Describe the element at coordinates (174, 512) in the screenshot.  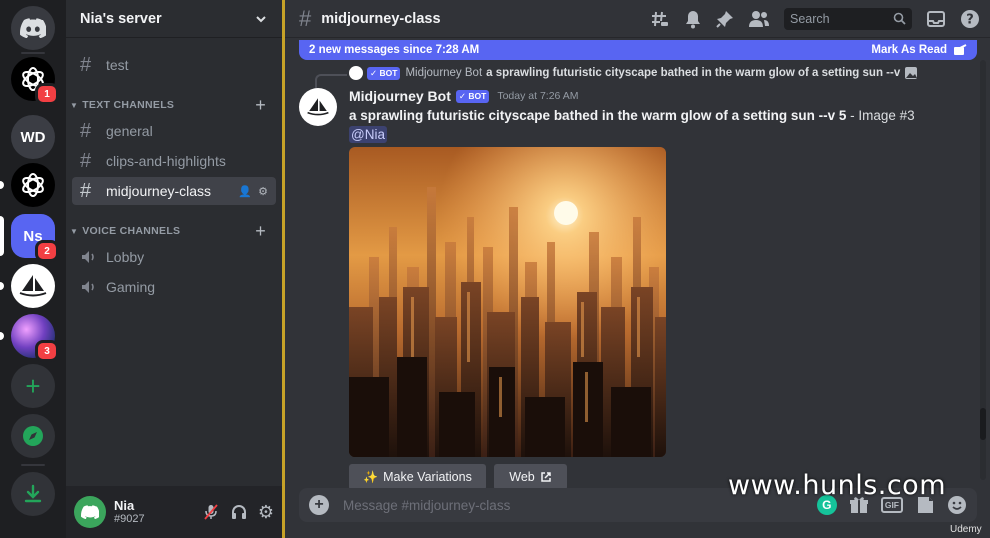
I see `user-panel: Nia #9027 ⚙` at that location.